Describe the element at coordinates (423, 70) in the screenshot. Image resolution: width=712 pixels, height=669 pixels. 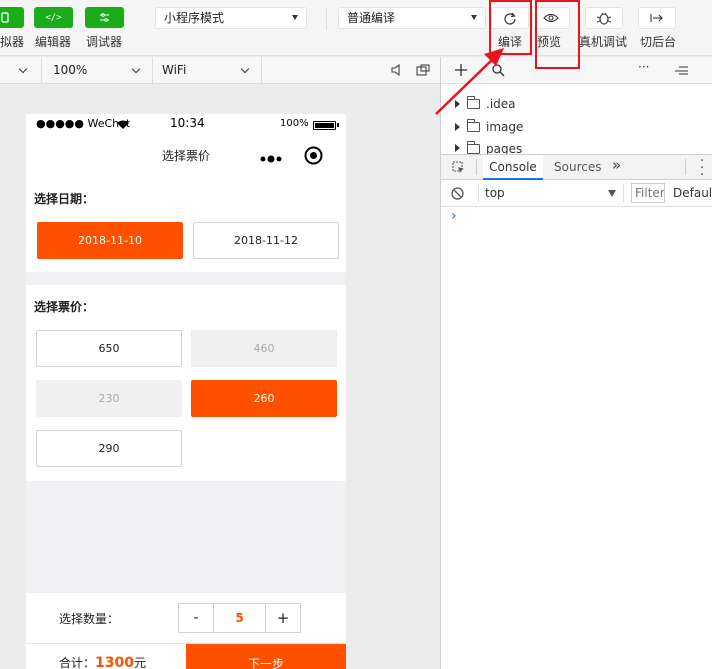
I see `detach-window-icon` at that location.